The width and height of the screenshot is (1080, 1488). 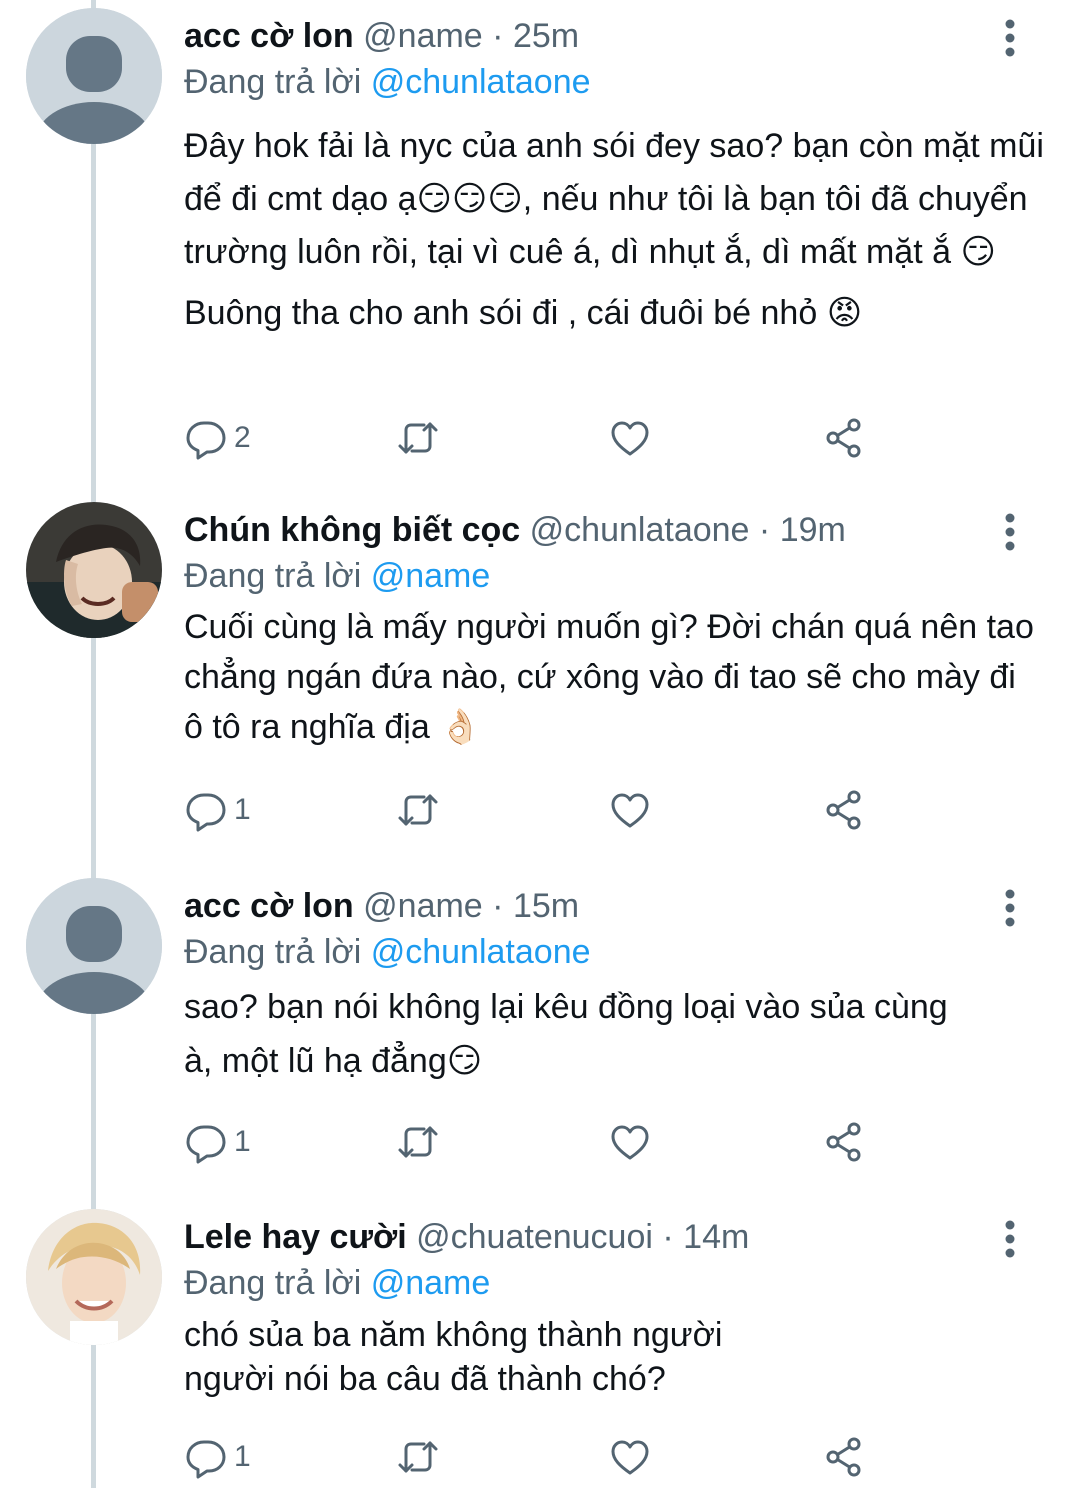 I want to click on reply-count: 2, so click(x=242, y=437).